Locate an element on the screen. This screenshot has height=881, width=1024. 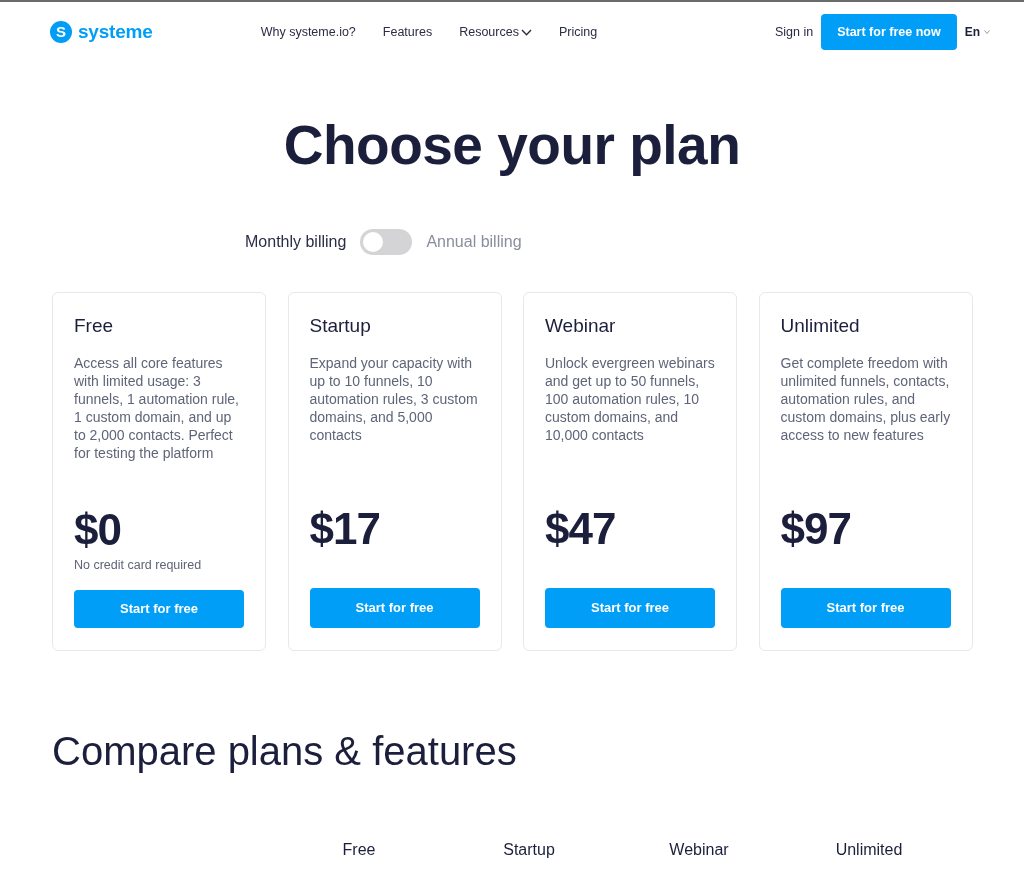
nav-link: Pricing is located at coordinates (578, 32).